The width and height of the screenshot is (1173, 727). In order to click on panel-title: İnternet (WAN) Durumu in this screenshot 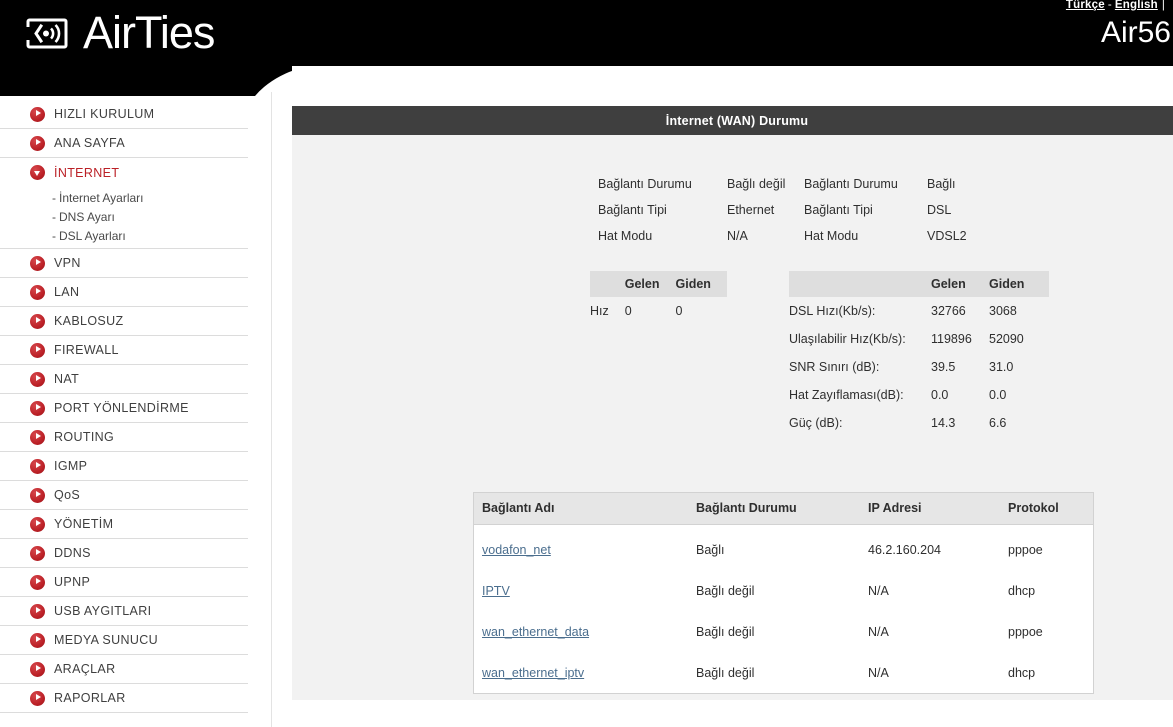, I will do `click(732, 120)`.